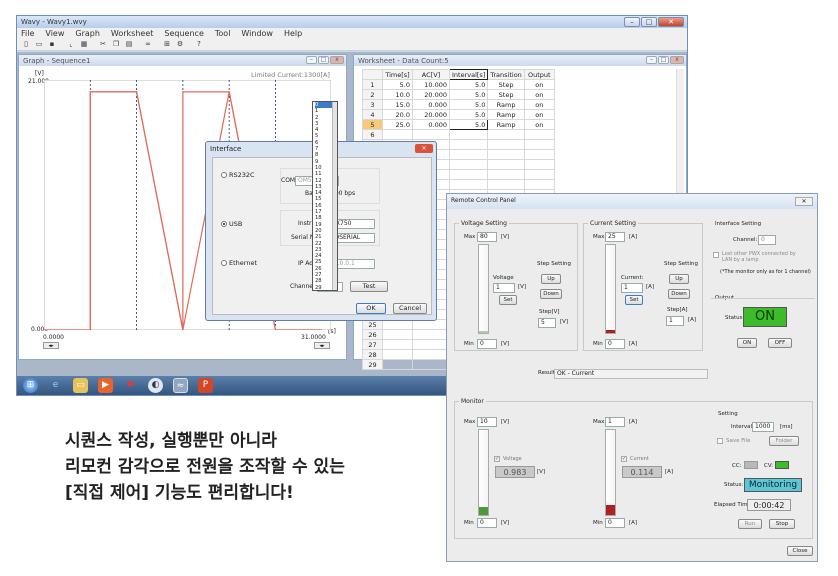  What do you see at coordinates (804, 201) in the screenshot?
I see `remote-close-icon: ✕` at bounding box center [804, 201].